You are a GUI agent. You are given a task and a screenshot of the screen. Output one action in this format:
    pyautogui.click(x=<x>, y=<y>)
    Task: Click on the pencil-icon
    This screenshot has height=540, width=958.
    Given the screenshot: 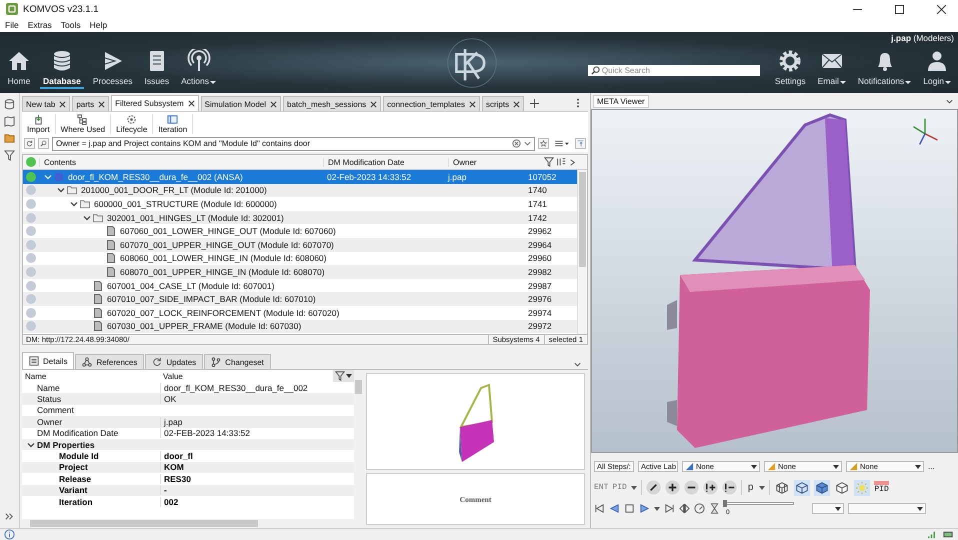 What is the action you would take?
    pyautogui.click(x=653, y=487)
    